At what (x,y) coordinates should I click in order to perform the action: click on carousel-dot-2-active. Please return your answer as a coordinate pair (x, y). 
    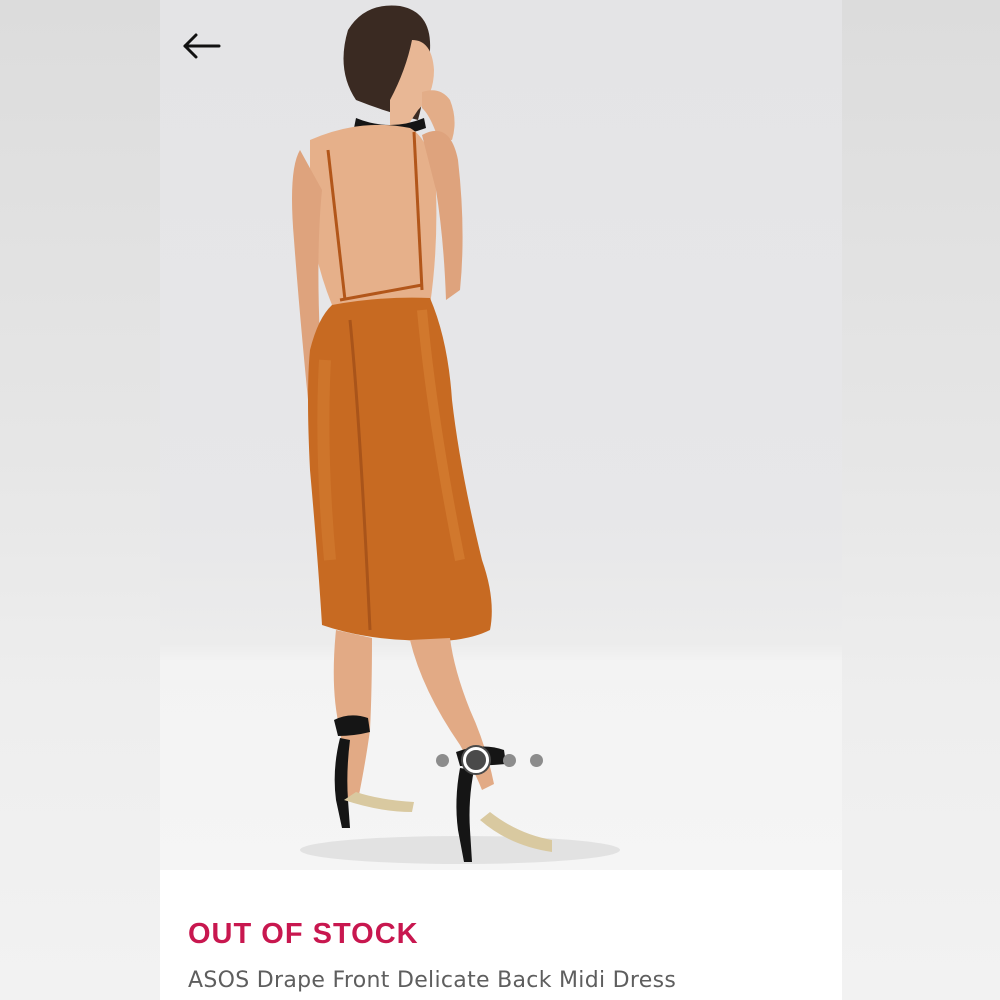
    Looking at the image, I should click on (476, 760).